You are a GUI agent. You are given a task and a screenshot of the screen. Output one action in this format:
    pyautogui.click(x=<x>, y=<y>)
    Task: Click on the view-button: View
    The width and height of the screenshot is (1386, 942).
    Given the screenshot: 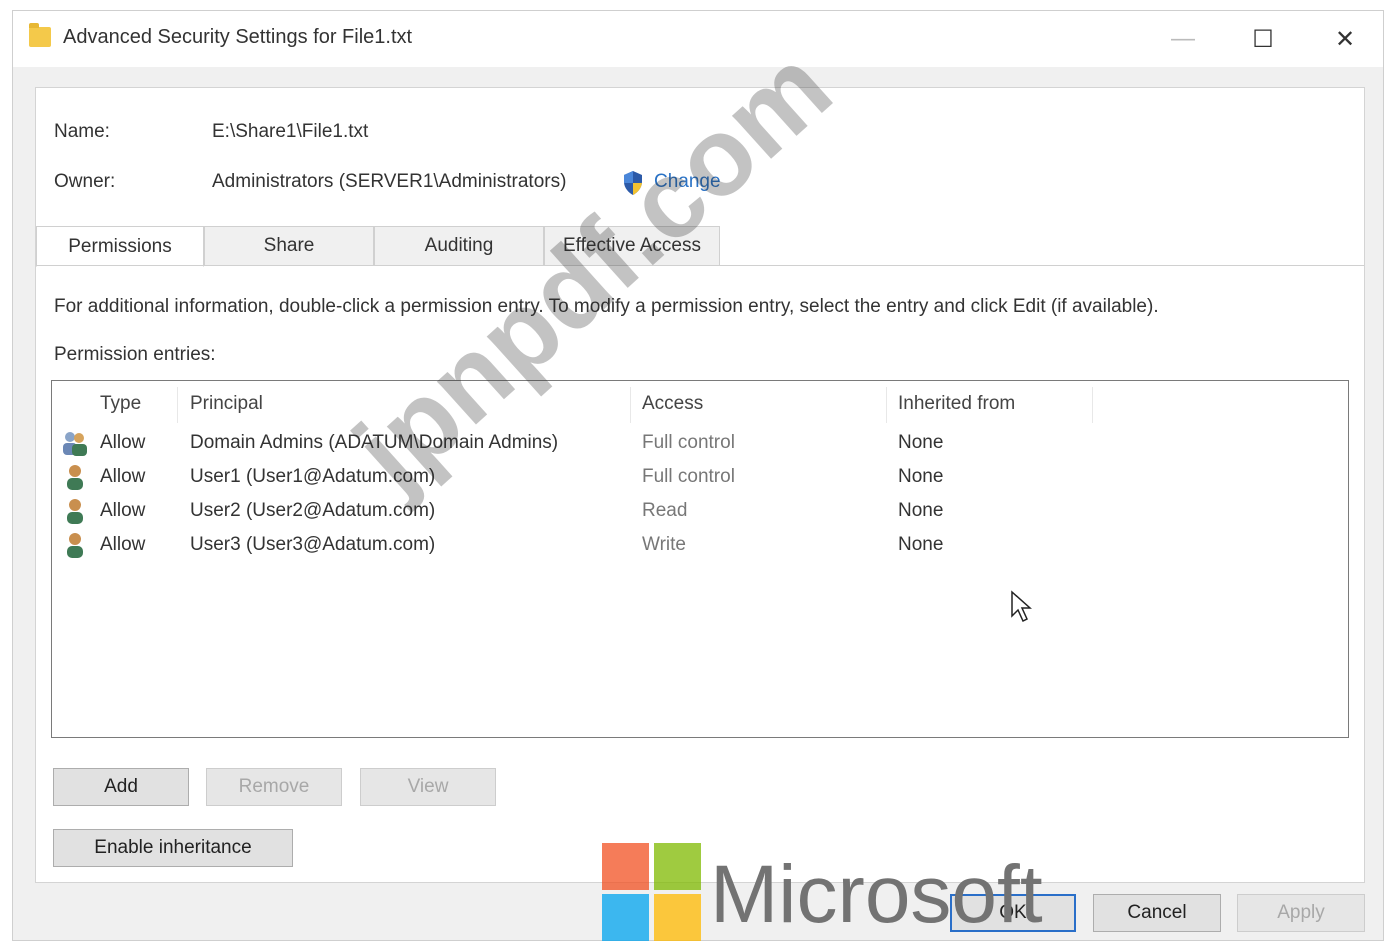 What is the action you would take?
    pyautogui.click(x=428, y=787)
    